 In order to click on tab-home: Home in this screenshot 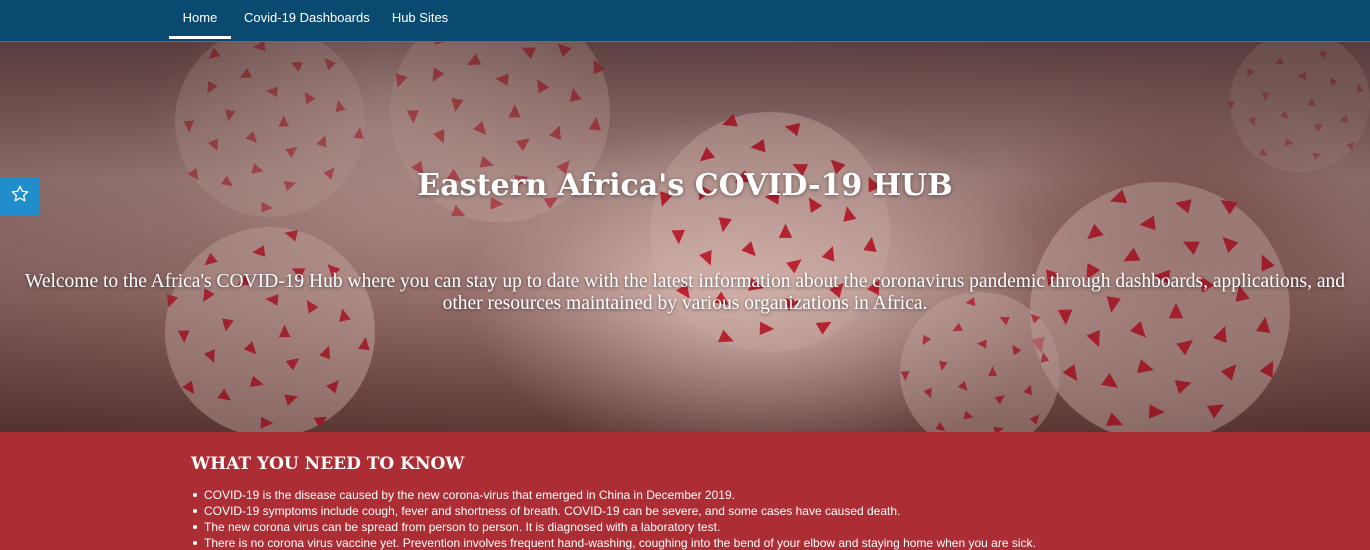, I will do `click(200, 20)`.